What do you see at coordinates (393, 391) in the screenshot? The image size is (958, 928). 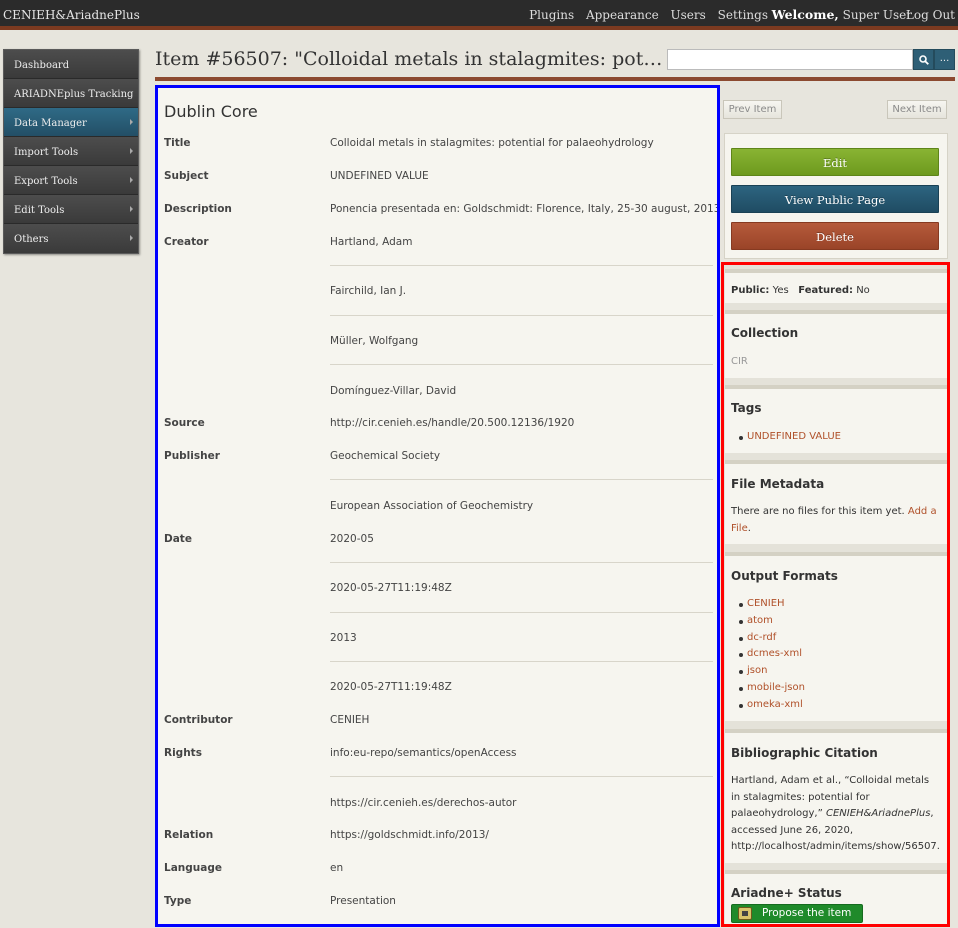 I see `field-value: Domínguez-Villar, David` at bounding box center [393, 391].